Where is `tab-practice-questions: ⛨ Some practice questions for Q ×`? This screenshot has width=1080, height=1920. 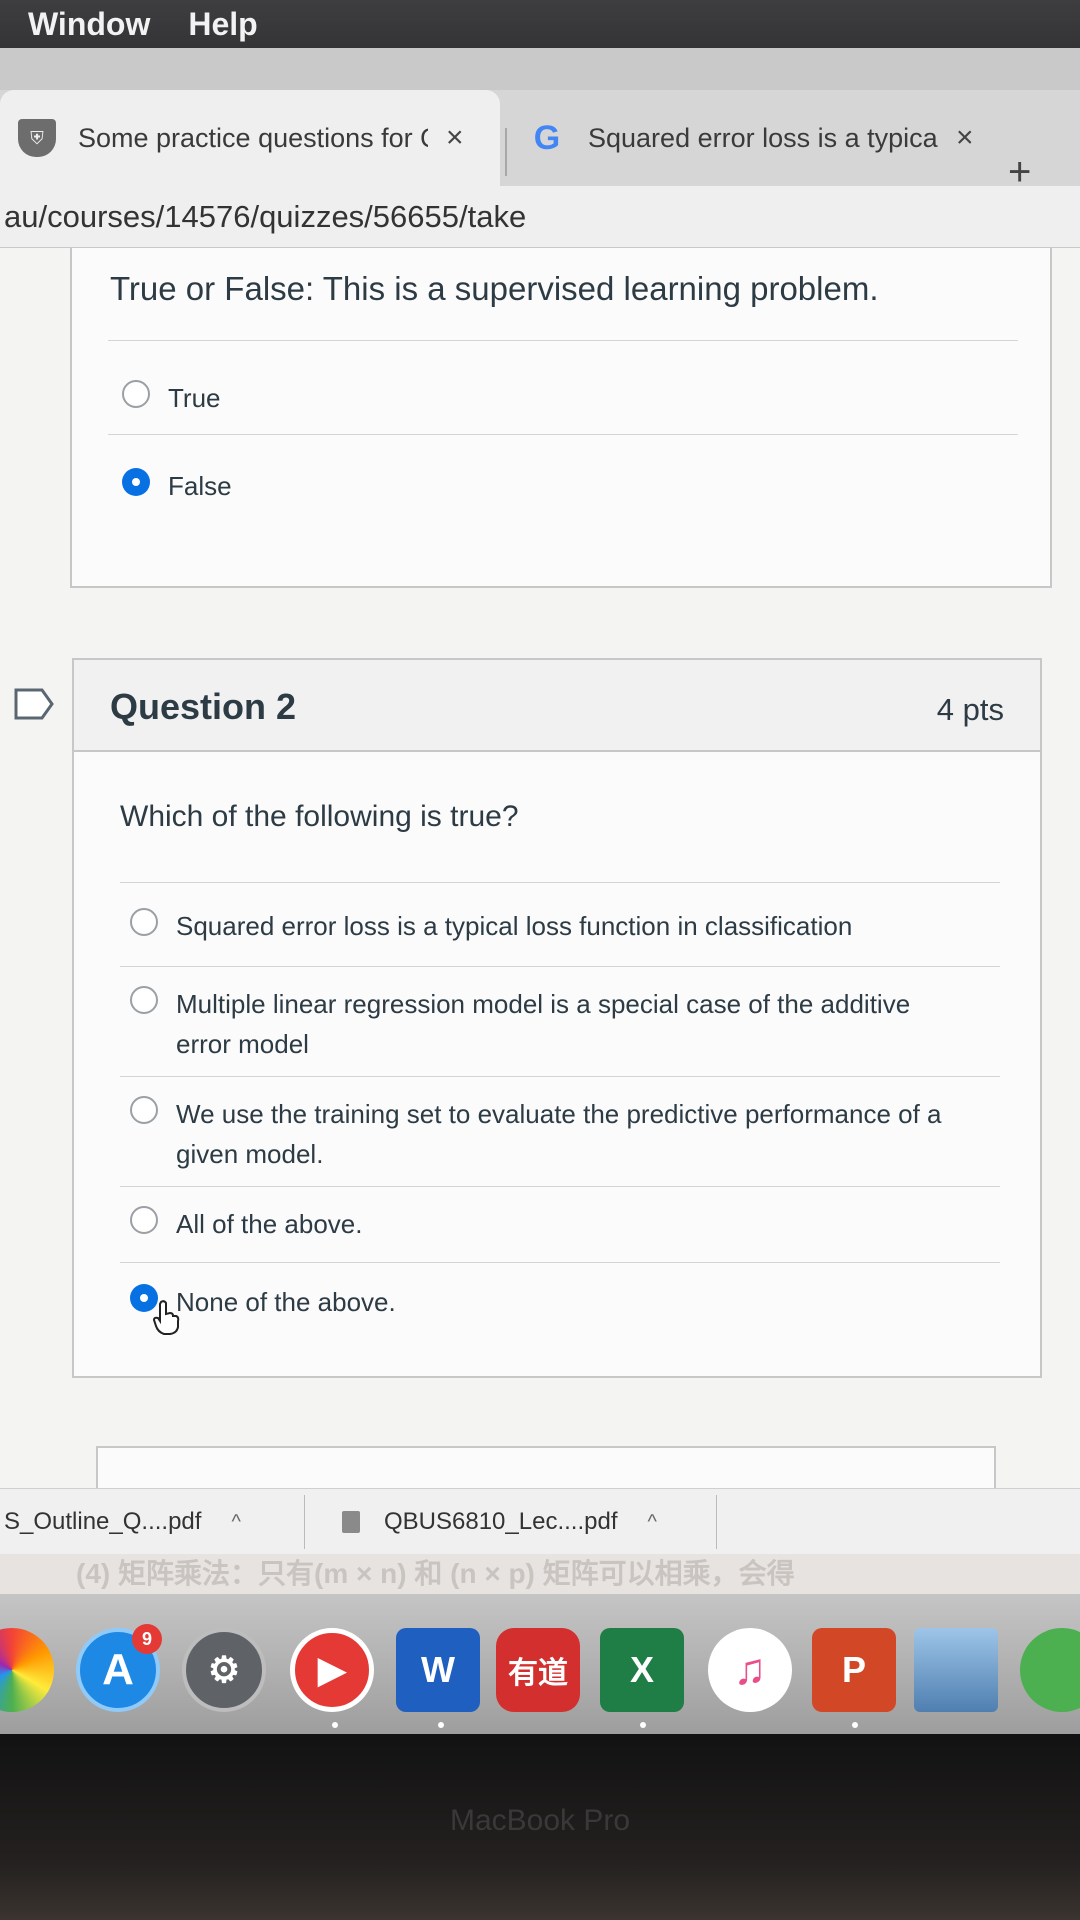
tab-practice-questions: ⛨ Some practice questions for Q × is located at coordinates (250, 138).